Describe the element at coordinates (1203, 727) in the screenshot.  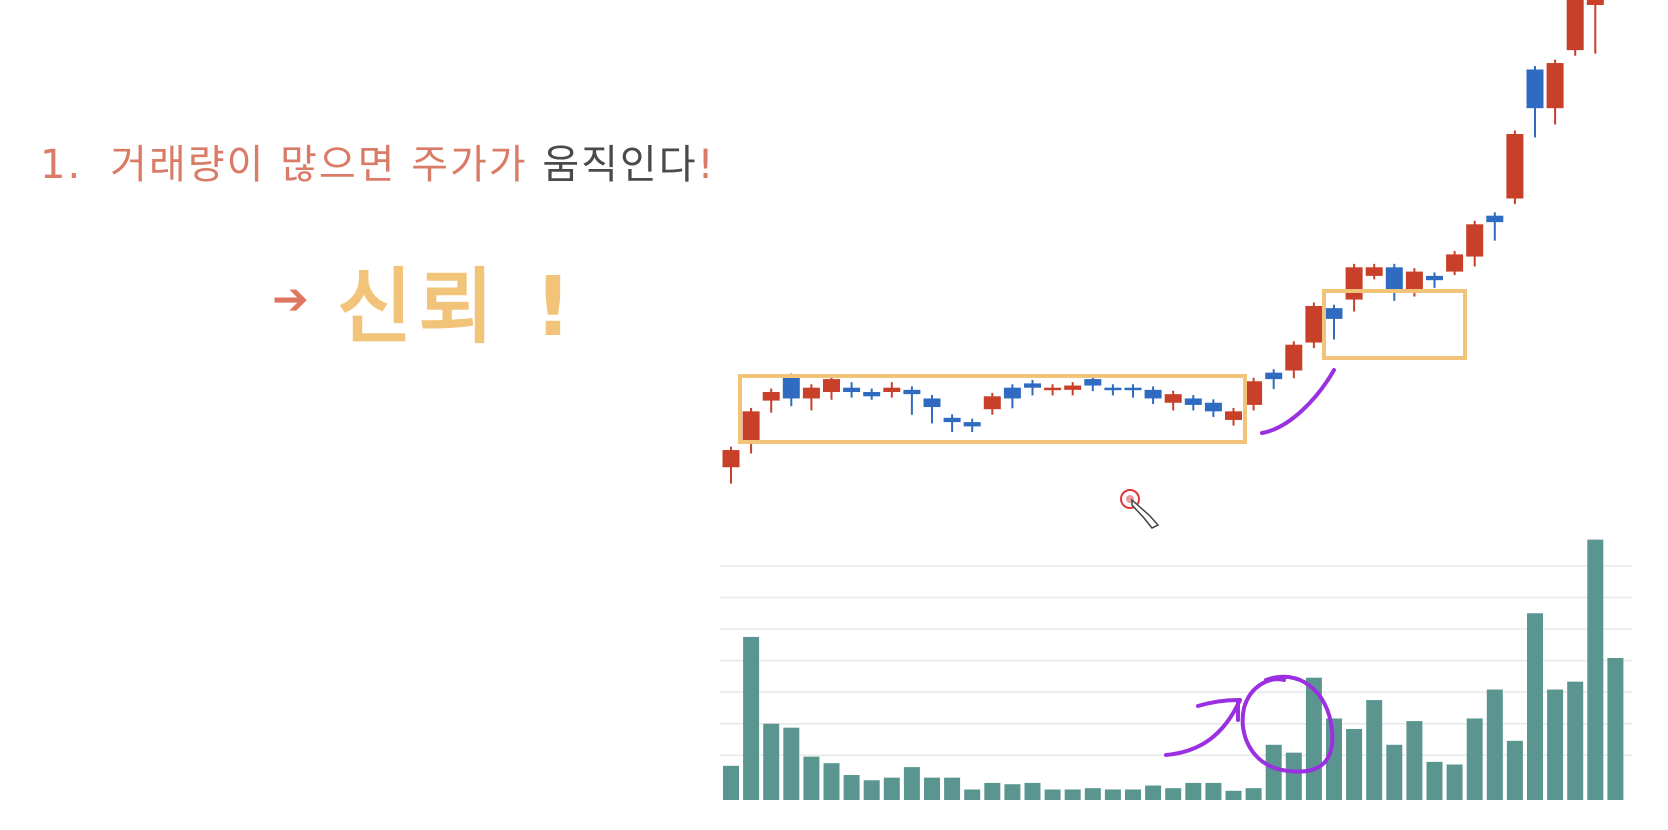
I see `annotation-arrow` at that location.